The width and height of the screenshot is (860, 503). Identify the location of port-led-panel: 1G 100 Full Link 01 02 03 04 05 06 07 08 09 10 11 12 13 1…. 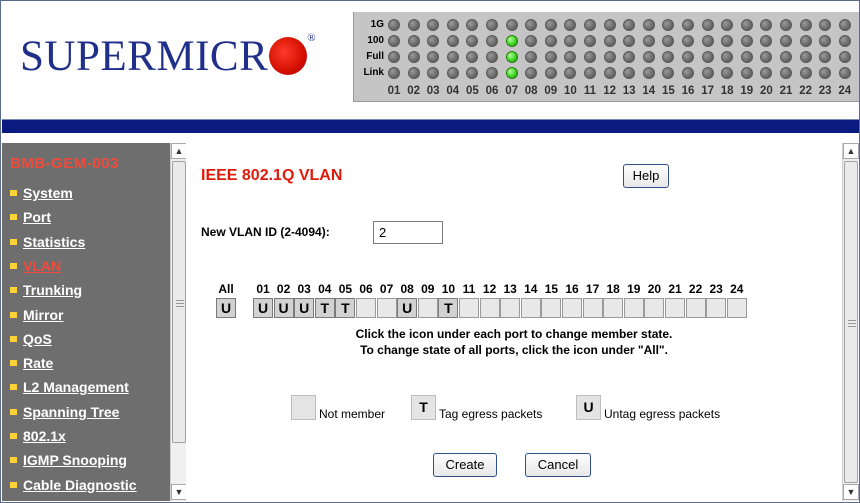
(606, 57).